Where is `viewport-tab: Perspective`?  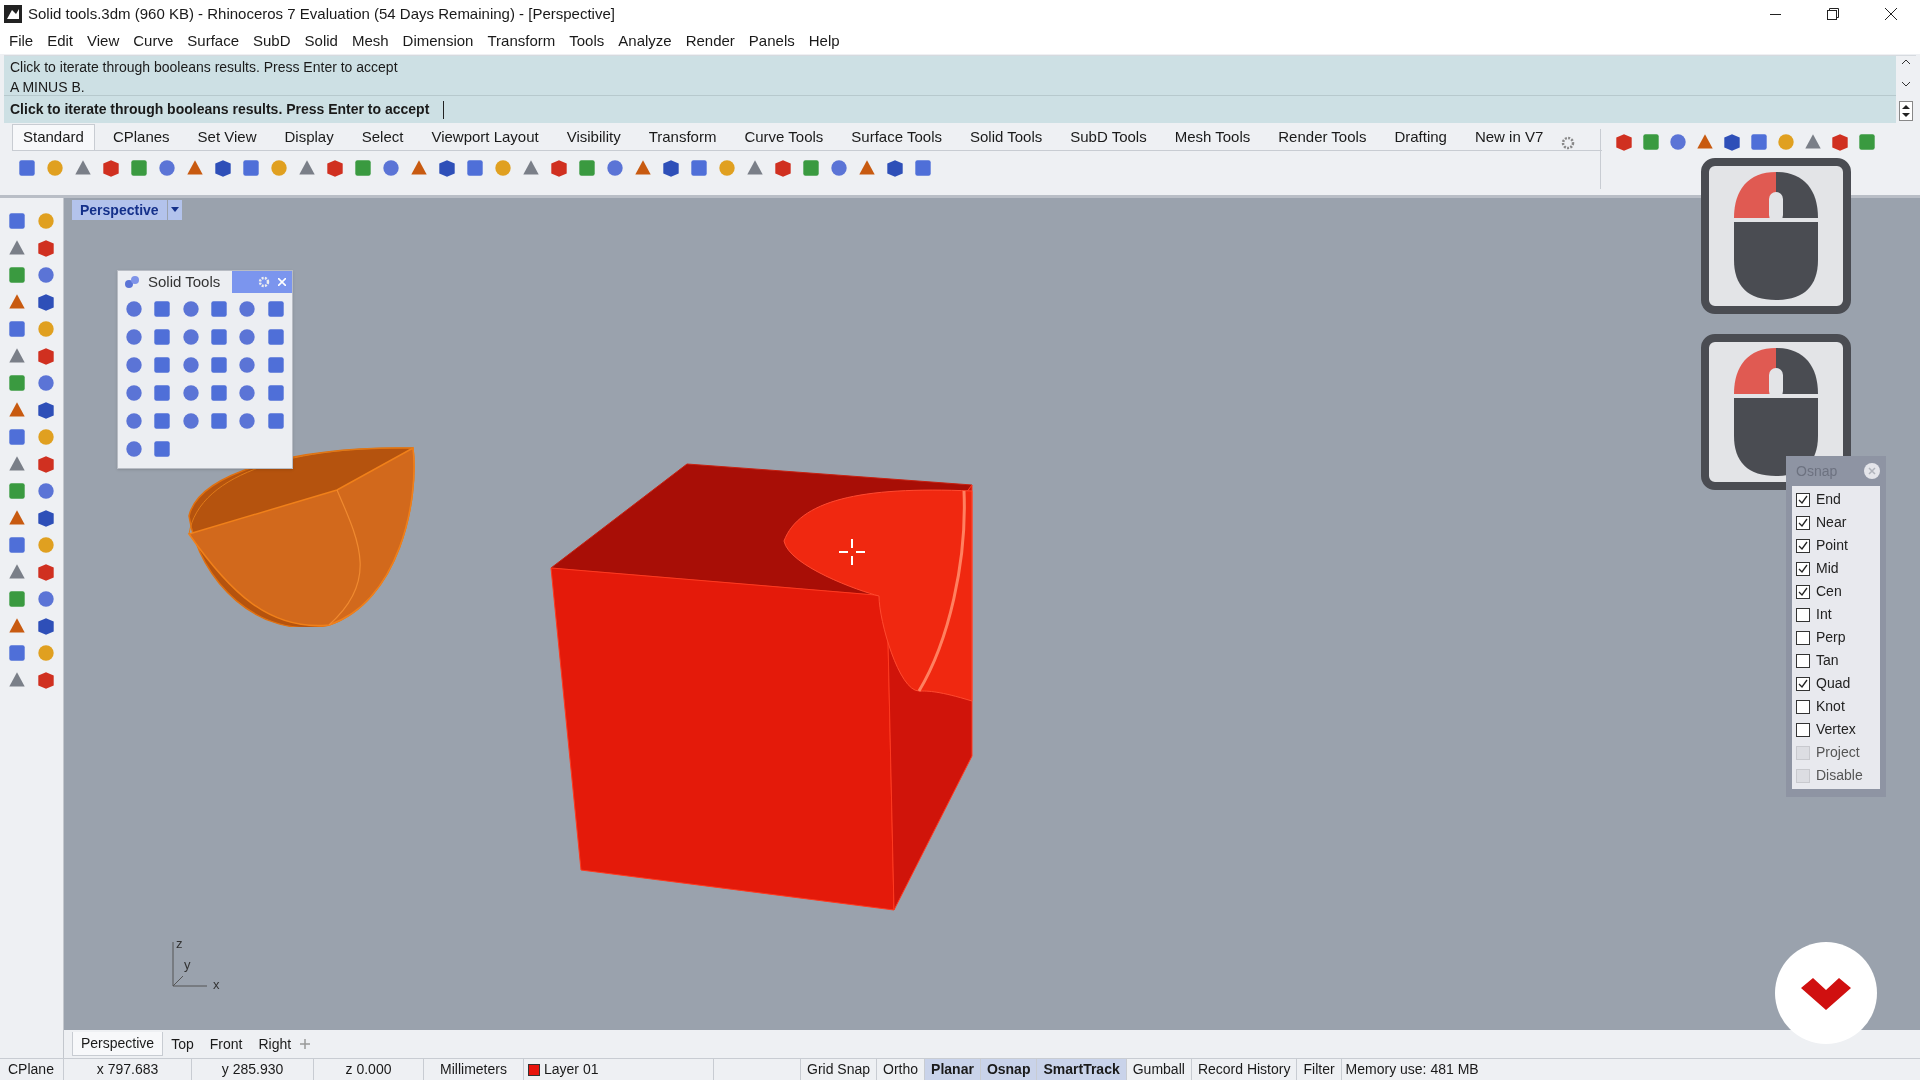 viewport-tab: Perspective is located at coordinates (118, 1044).